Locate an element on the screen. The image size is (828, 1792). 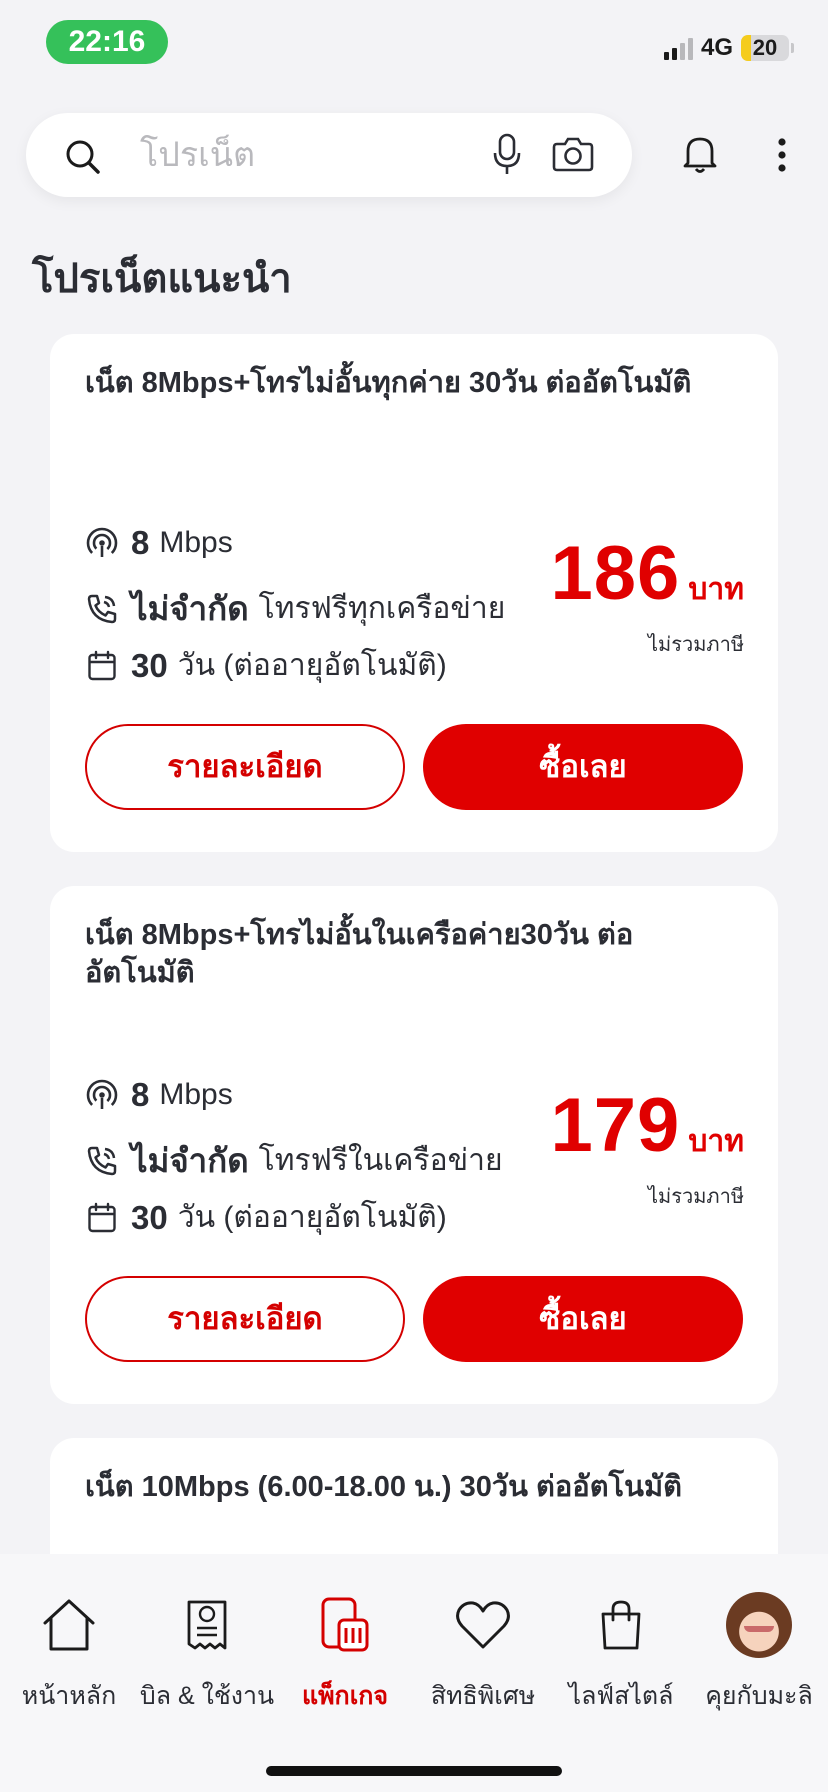
nav-chat-assistant: คุยกับมะลิ is located at coordinates (759, 1654).